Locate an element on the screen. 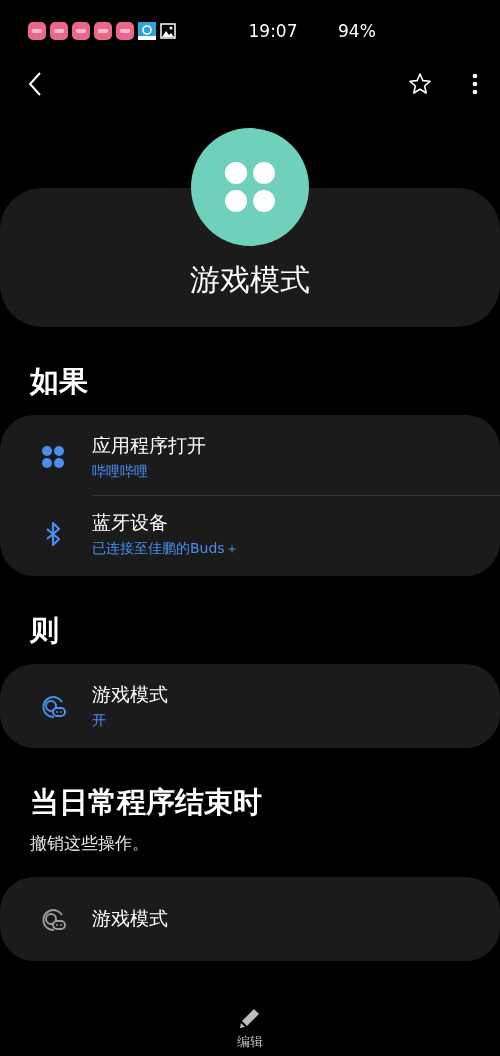  more-options-icon is located at coordinates (475, 84).